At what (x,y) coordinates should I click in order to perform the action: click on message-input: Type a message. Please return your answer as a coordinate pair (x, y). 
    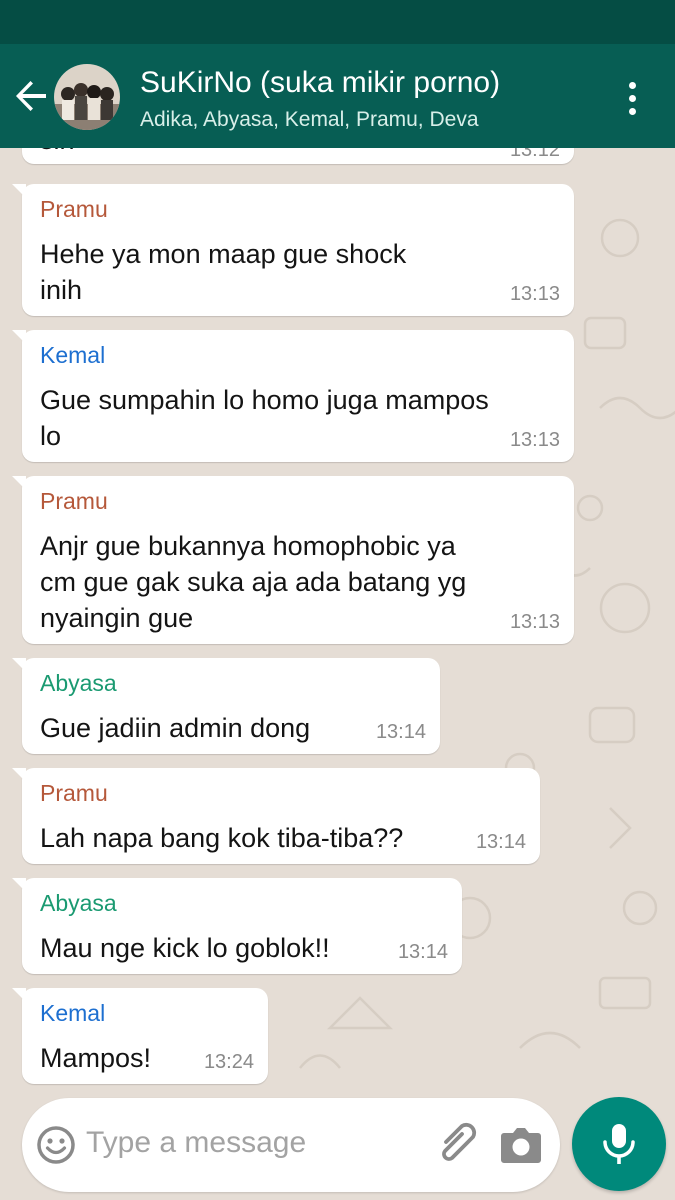
    Looking at the image, I should click on (196, 1143).